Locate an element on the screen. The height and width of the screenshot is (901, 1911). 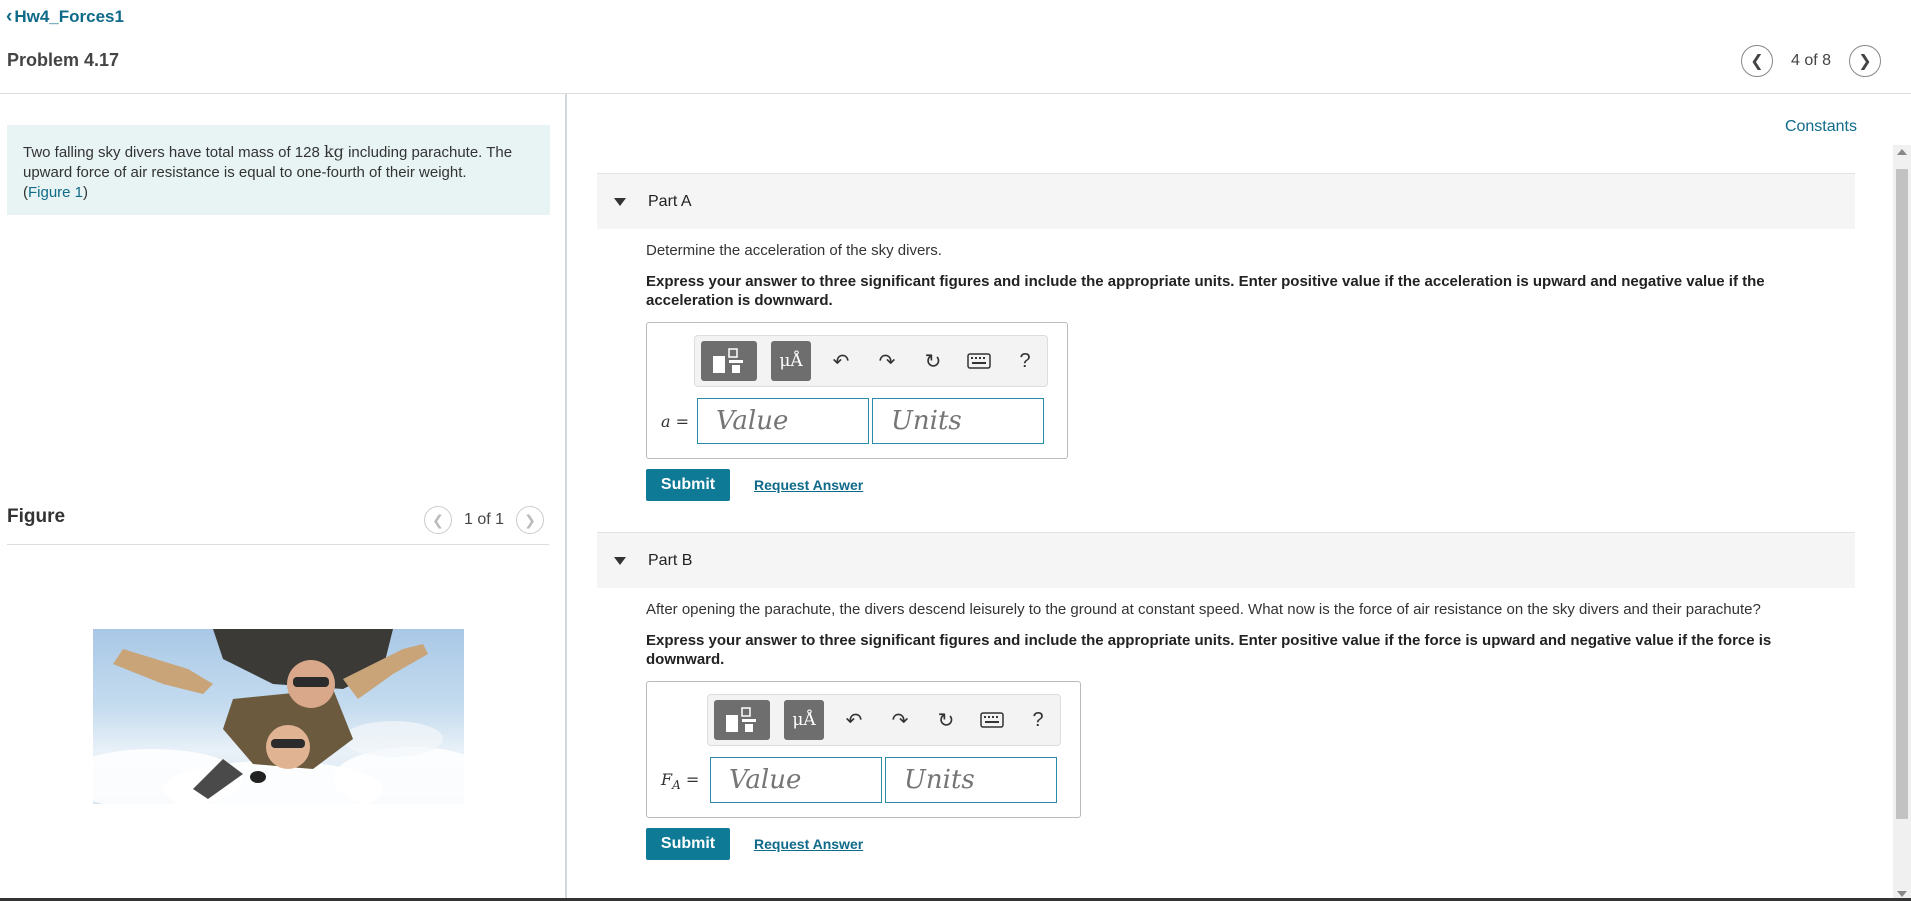
variable-symbol: F is located at coordinates (667, 779).